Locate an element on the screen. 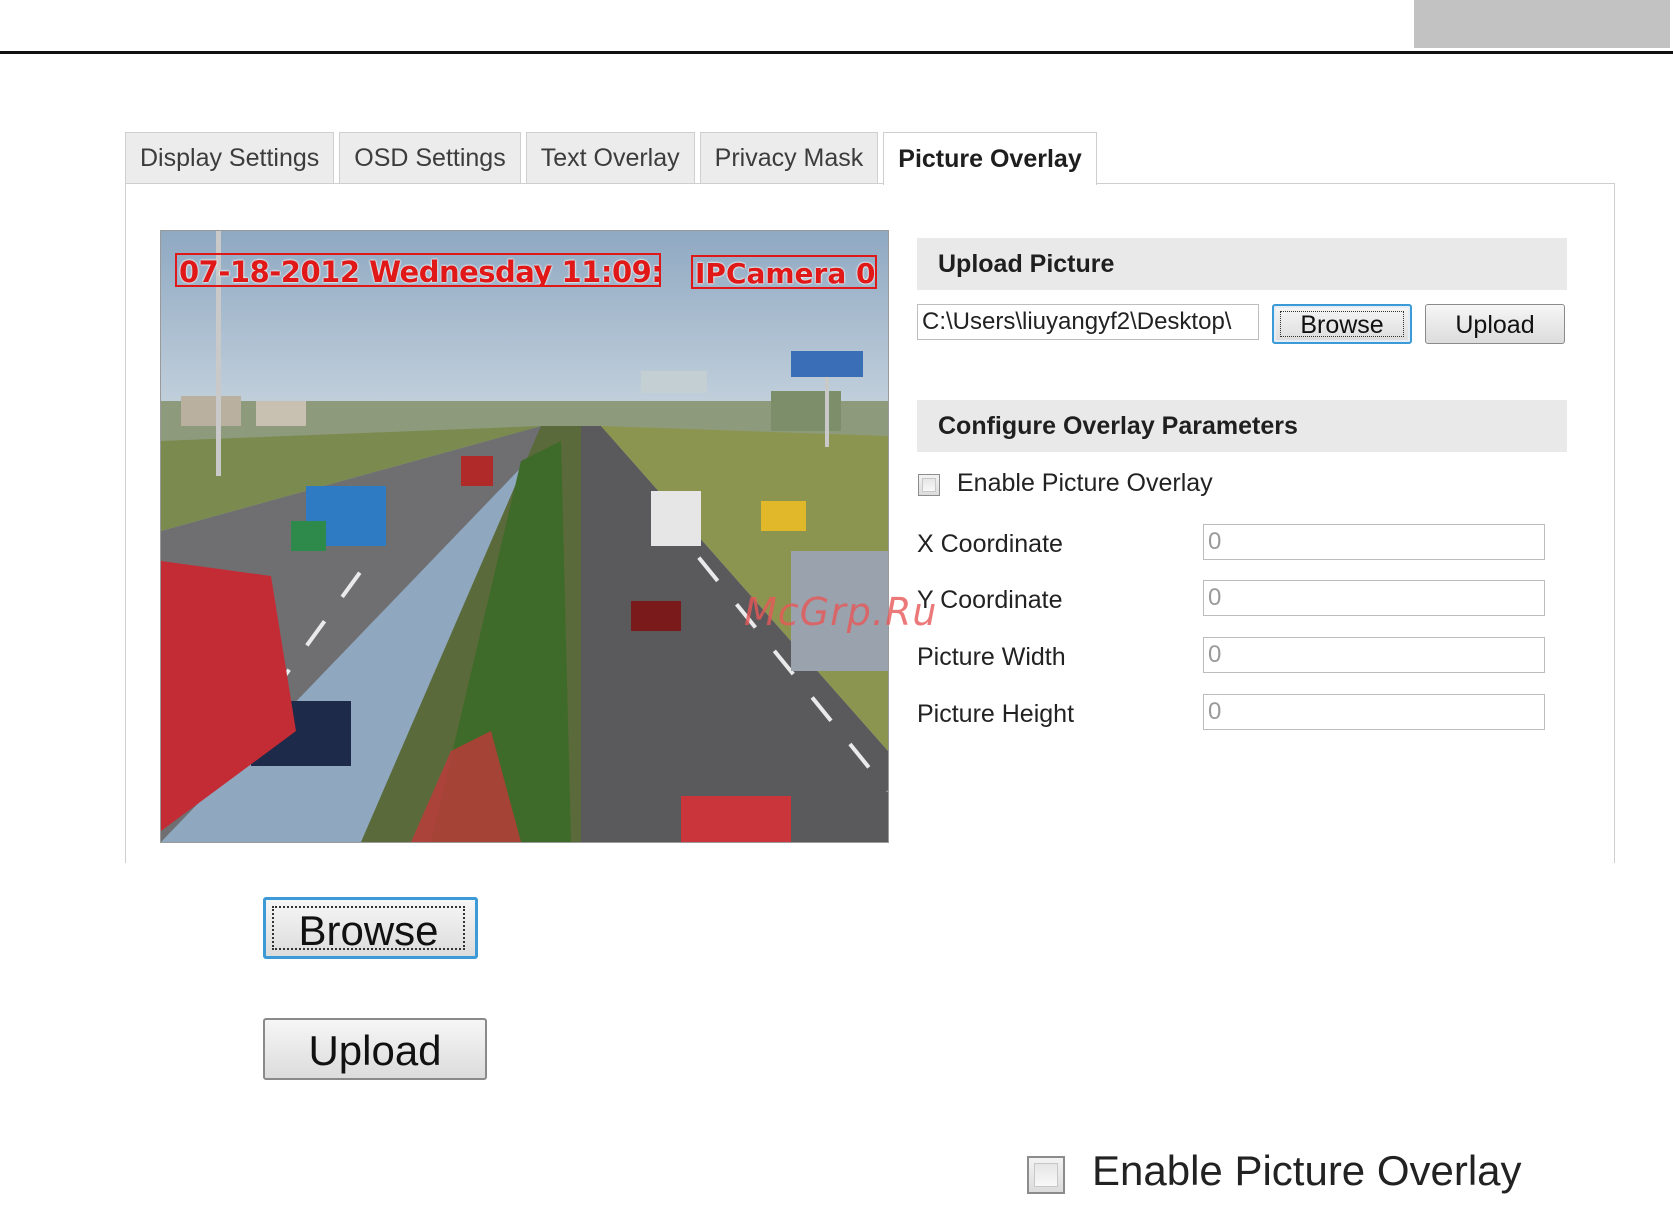  upload-button: Upload is located at coordinates (1495, 324).